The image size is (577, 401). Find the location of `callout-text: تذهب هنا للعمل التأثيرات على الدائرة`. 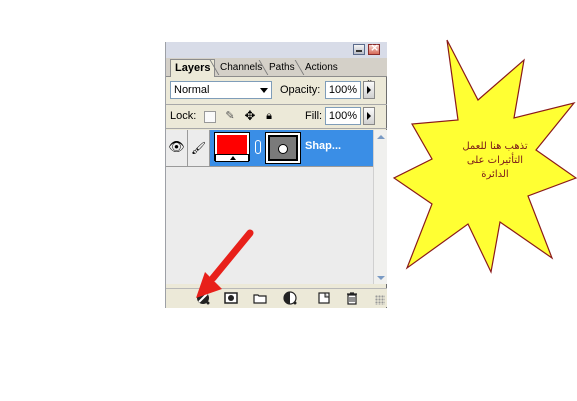

callout-text: تذهب هنا للعمل التأثيرات على الدائرة is located at coordinates (495, 161).